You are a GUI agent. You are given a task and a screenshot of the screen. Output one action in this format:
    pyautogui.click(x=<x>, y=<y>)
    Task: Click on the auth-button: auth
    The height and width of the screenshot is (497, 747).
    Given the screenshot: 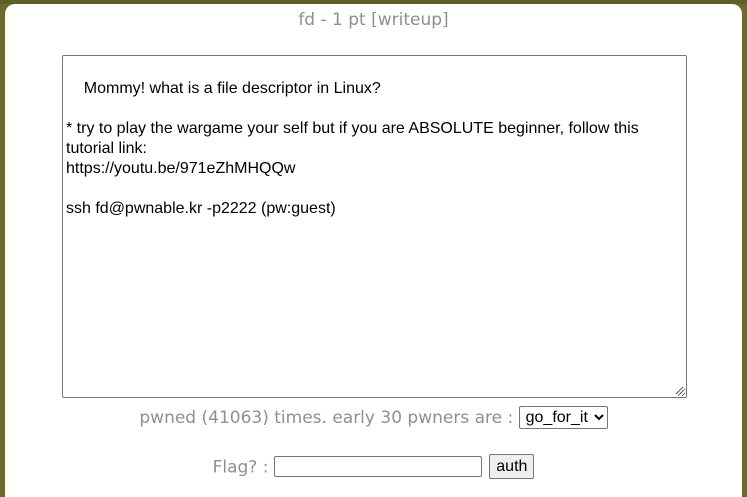 What is the action you would take?
    pyautogui.click(x=512, y=466)
    